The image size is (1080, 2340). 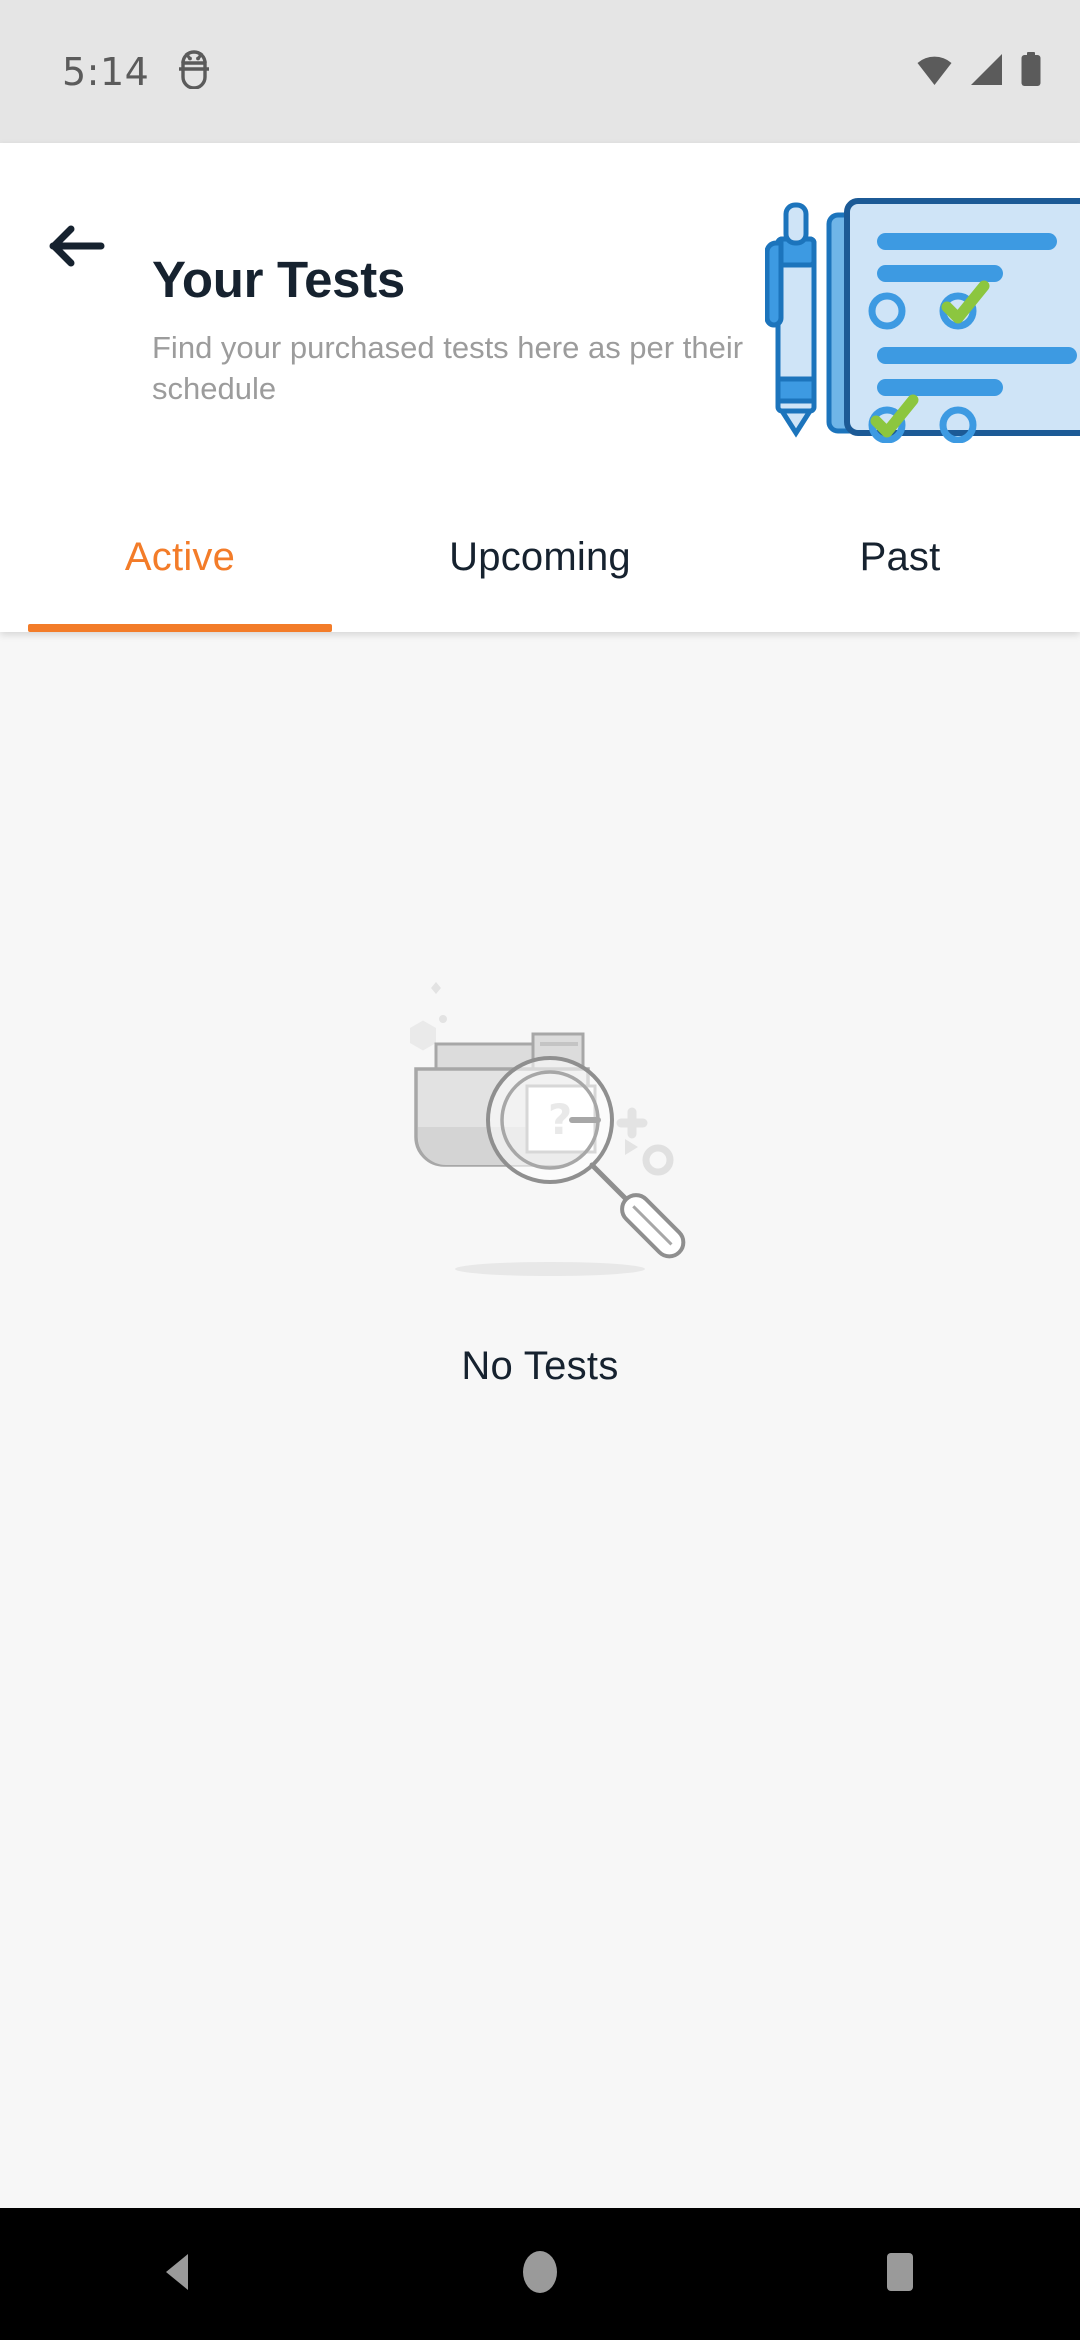 What do you see at coordinates (540, 1366) in the screenshot?
I see `empty-state-message: No Tests` at bounding box center [540, 1366].